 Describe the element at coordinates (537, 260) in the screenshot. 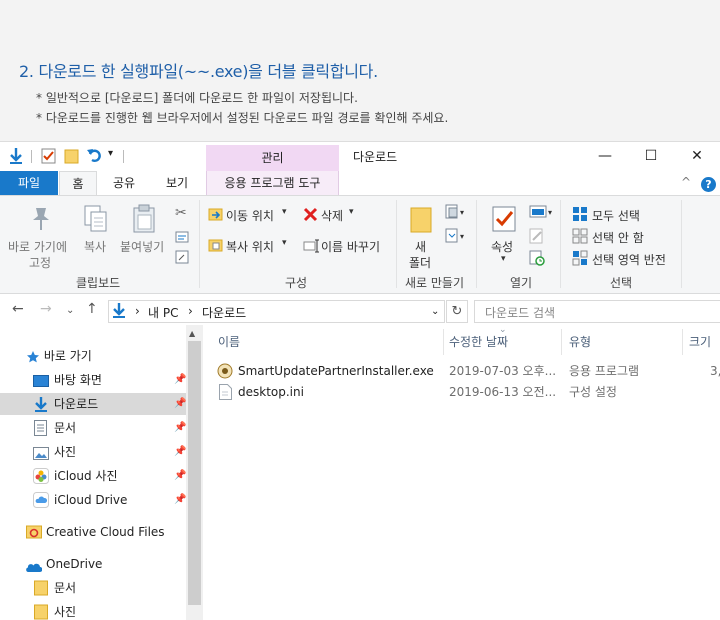

I see `history-icon` at that location.